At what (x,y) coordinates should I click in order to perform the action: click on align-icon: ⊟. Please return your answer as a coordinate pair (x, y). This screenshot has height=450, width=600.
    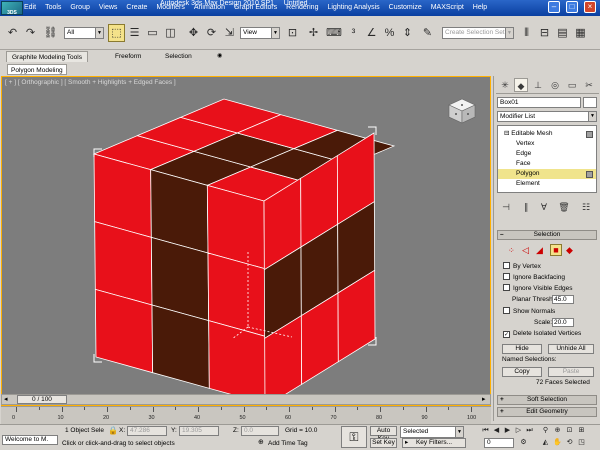
    Looking at the image, I should click on (544, 33).